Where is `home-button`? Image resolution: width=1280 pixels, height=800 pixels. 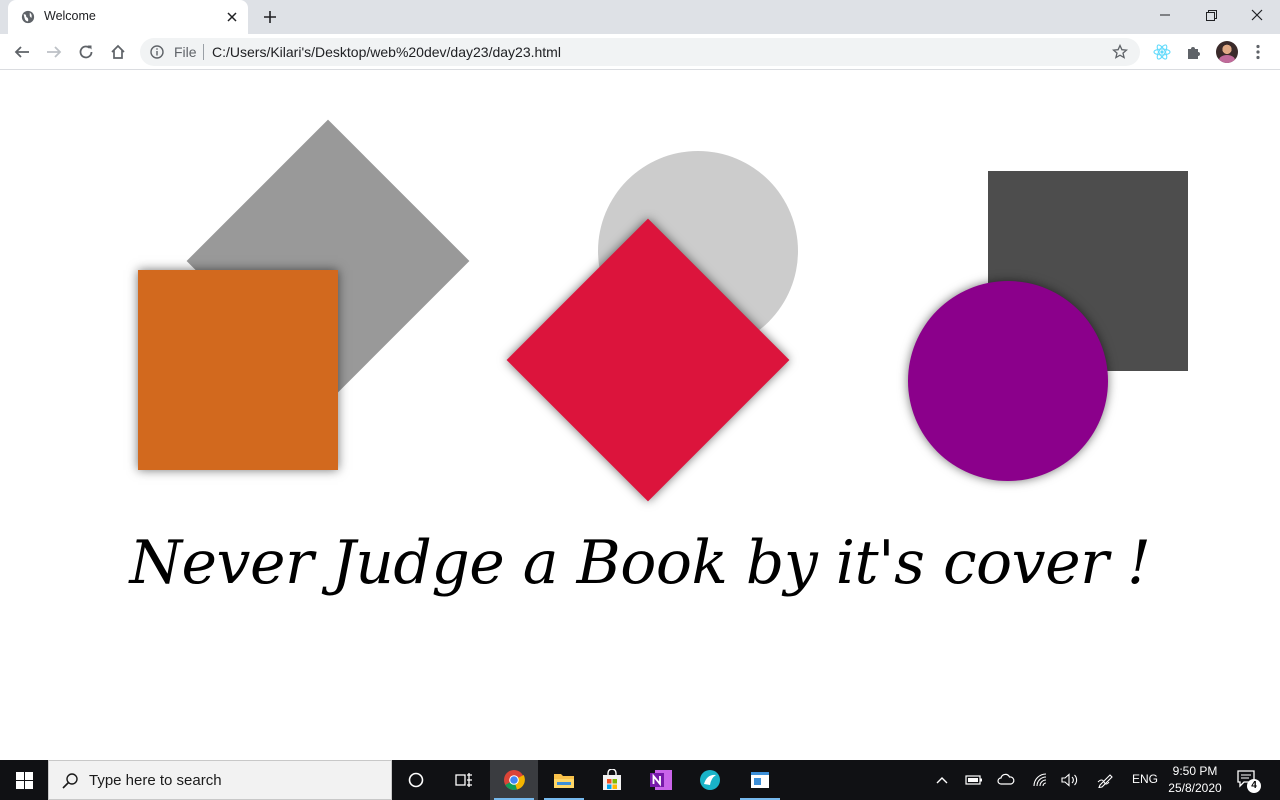
home-button is located at coordinates (118, 52).